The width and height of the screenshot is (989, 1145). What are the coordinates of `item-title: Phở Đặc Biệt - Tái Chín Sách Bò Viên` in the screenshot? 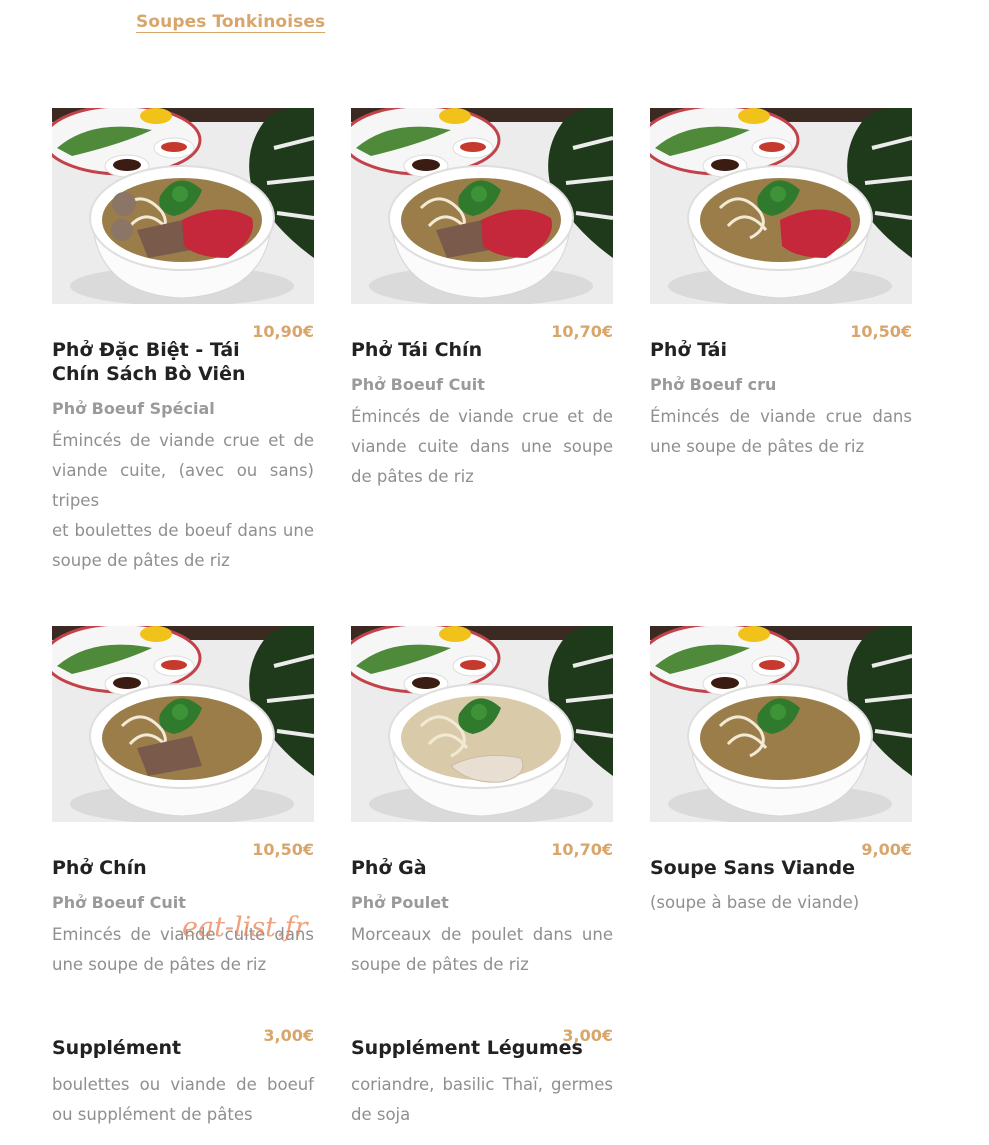 It's located at (149, 362).